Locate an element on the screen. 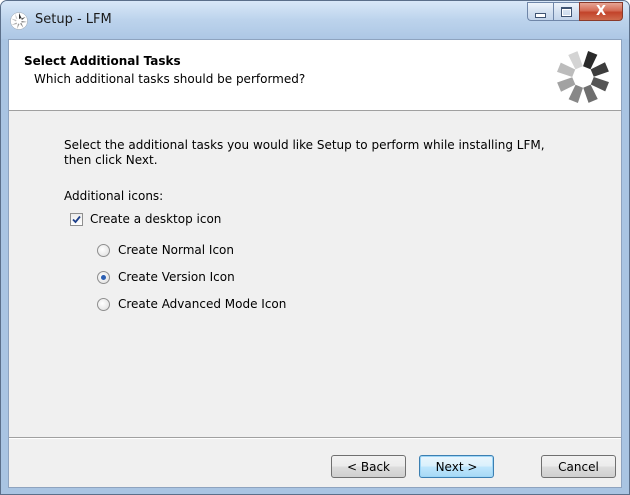  setup-app-icon is located at coordinates (19, 21).